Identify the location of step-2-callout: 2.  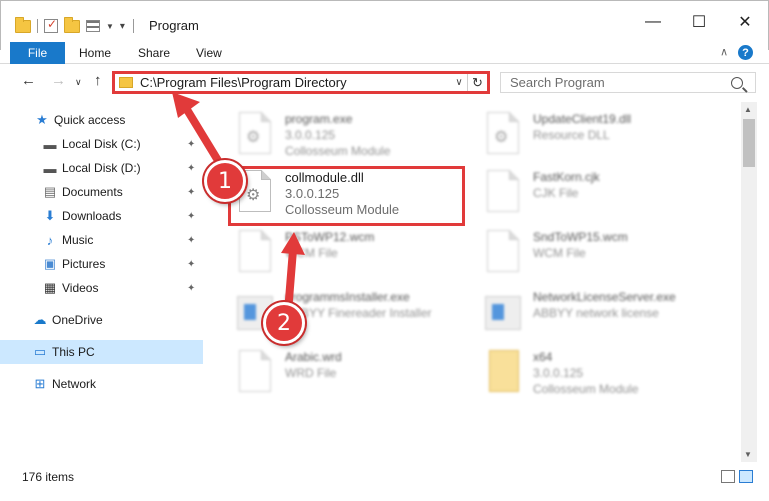
(284, 323).